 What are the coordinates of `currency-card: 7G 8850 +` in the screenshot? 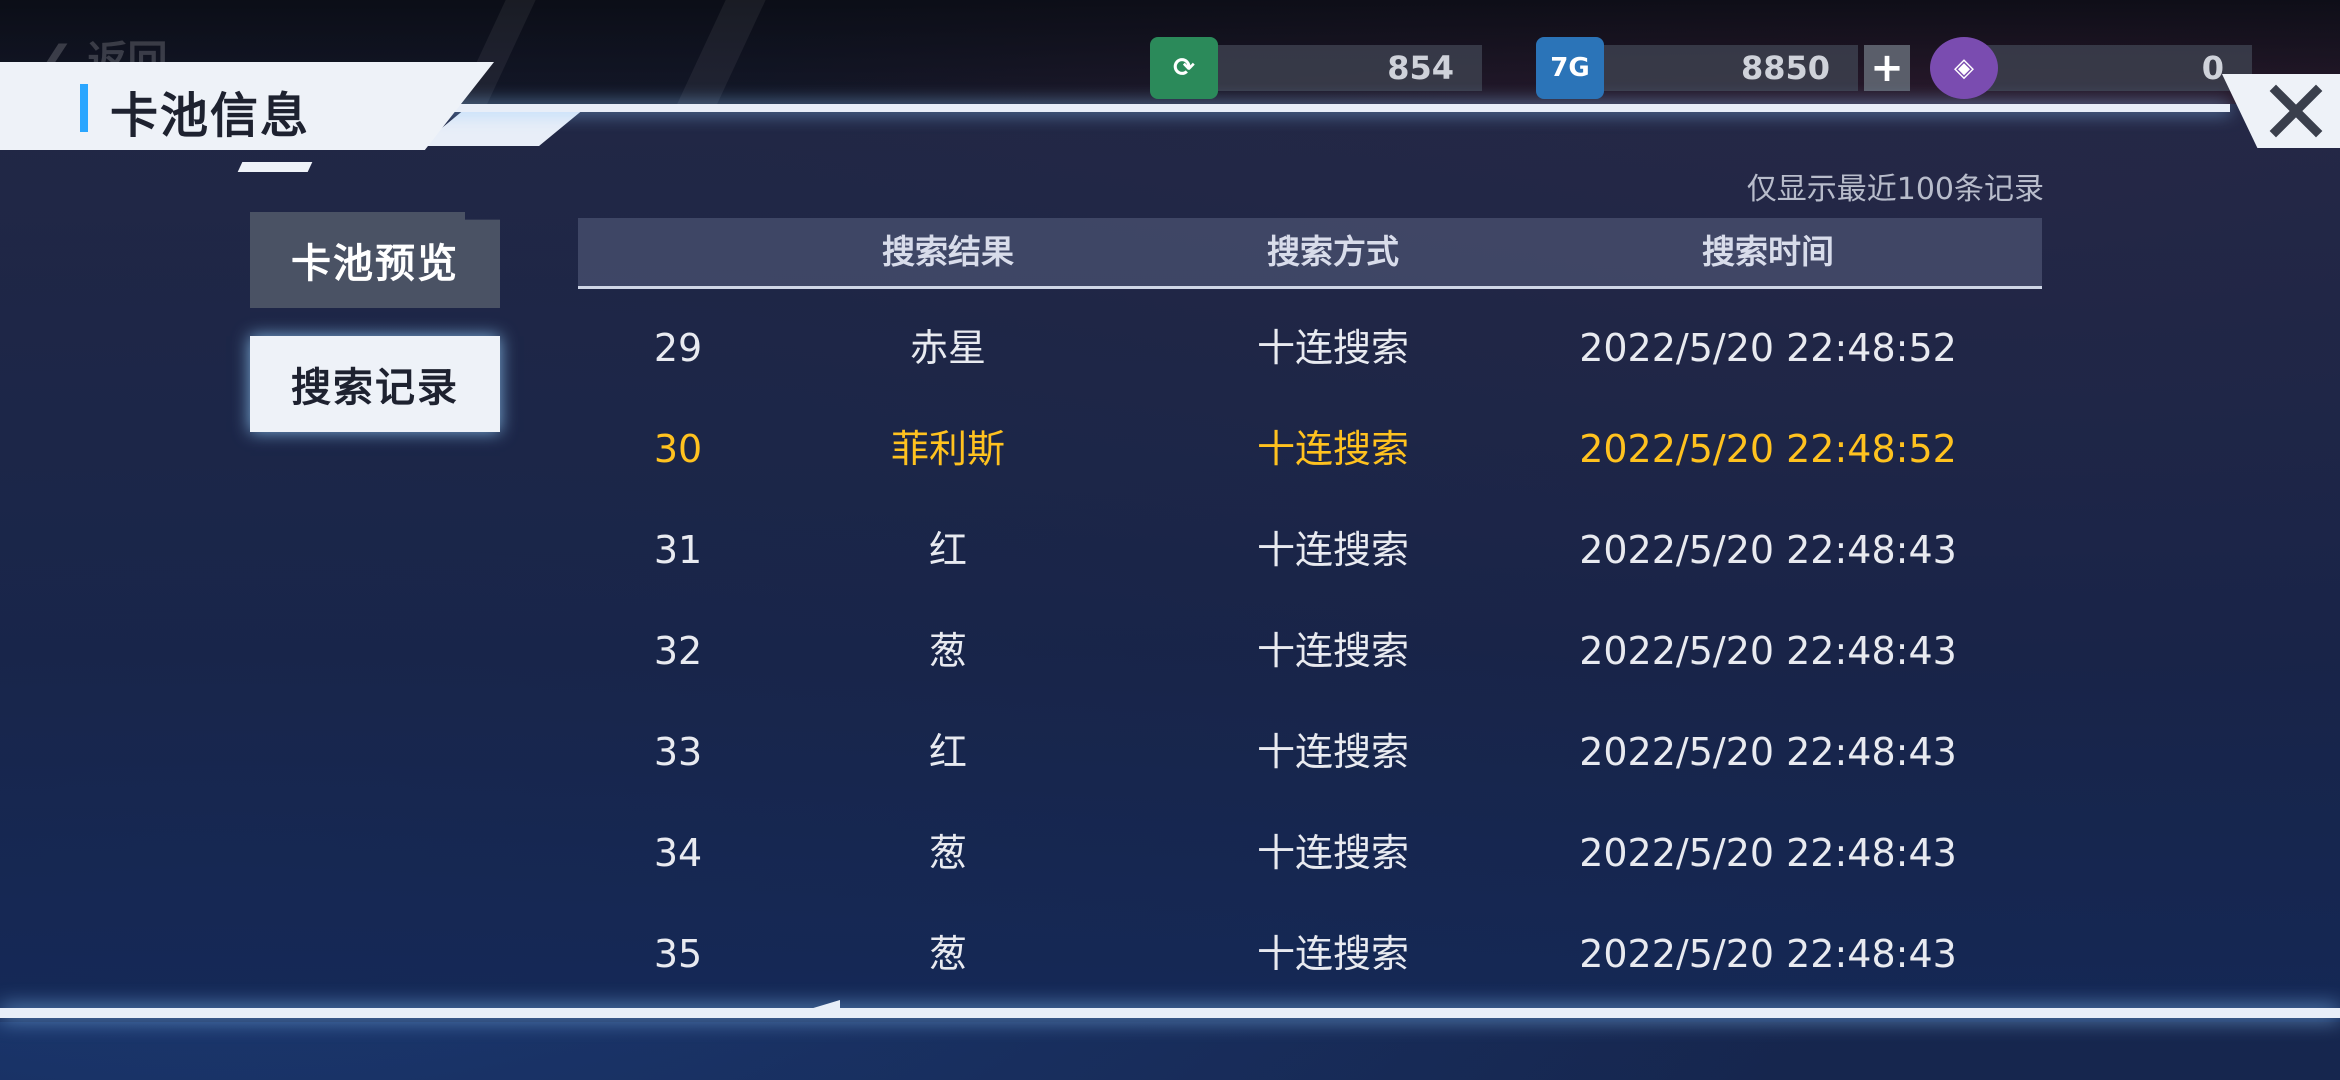 It's located at (1723, 68).